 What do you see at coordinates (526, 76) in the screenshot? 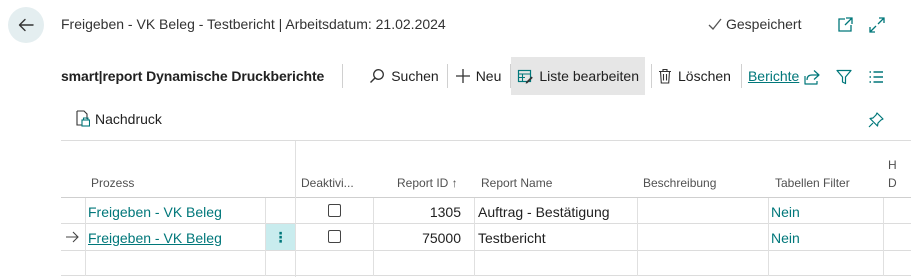
I see `edit-list-icon` at bounding box center [526, 76].